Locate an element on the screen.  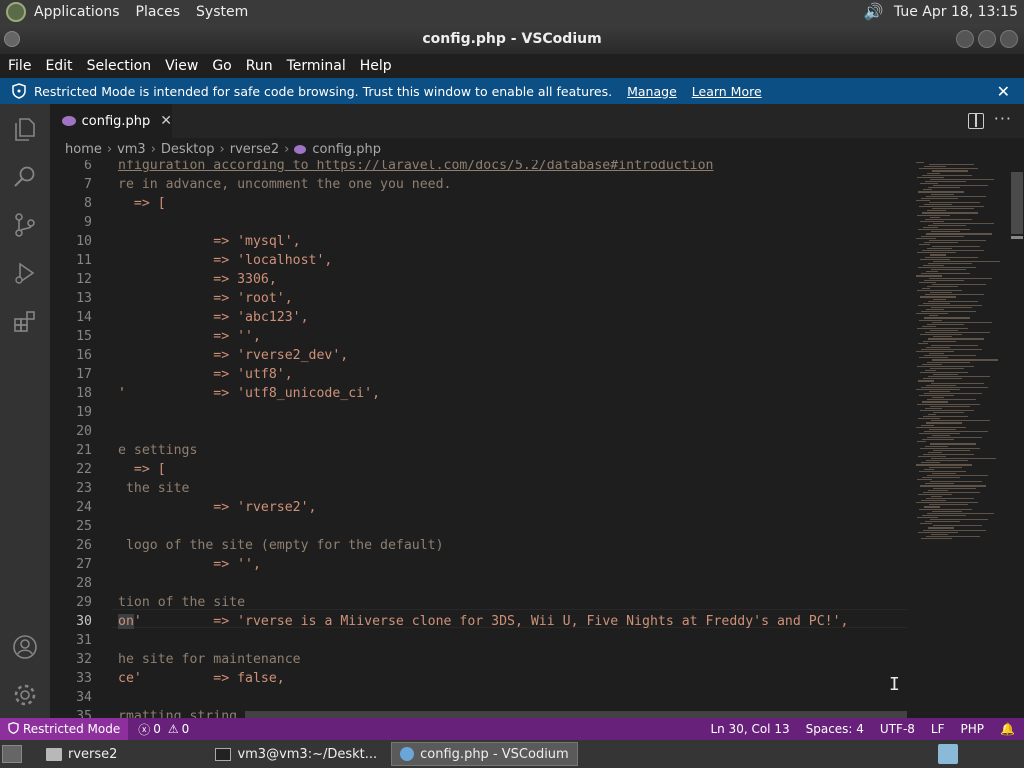
tray-vscodium-icon is located at coordinates (948, 754).